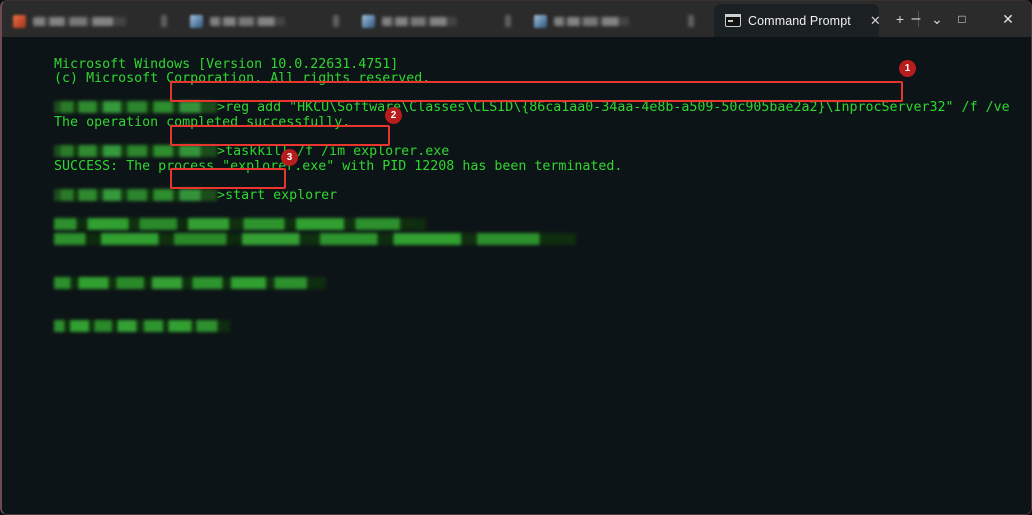 This screenshot has height=515, width=1032. I want to click on prompt-path-redacted, so click(136, 194).